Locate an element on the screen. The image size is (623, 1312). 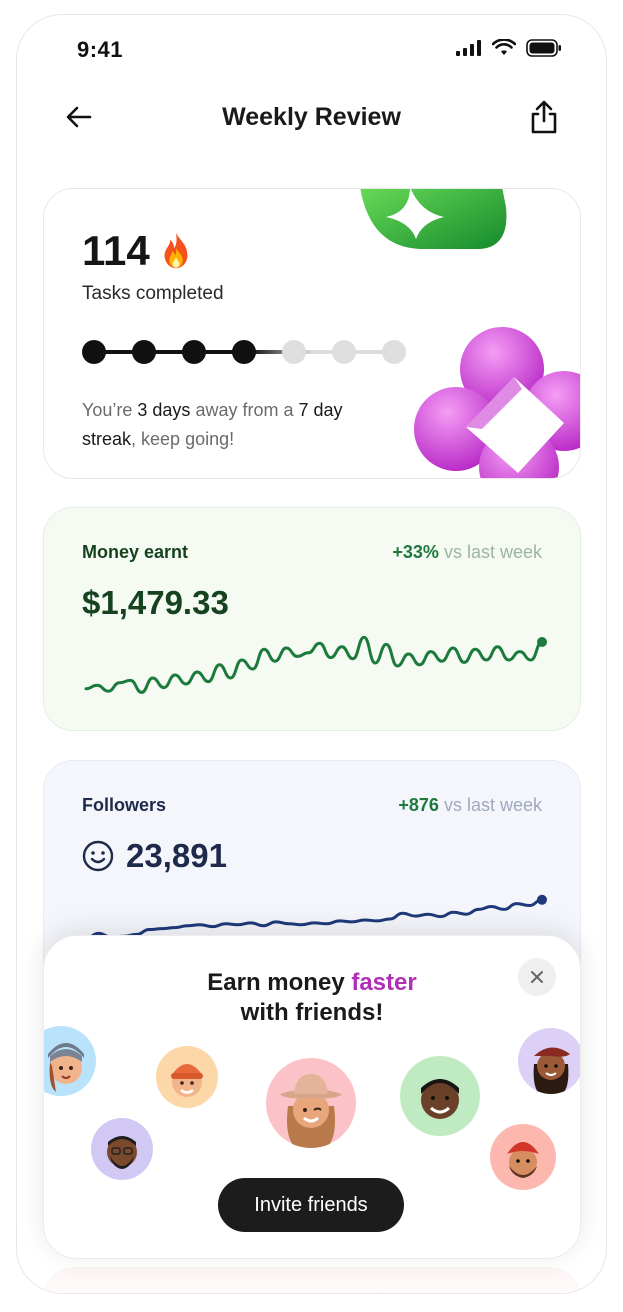
followers-delta-value: +876 is located at coordinates (418, 805).